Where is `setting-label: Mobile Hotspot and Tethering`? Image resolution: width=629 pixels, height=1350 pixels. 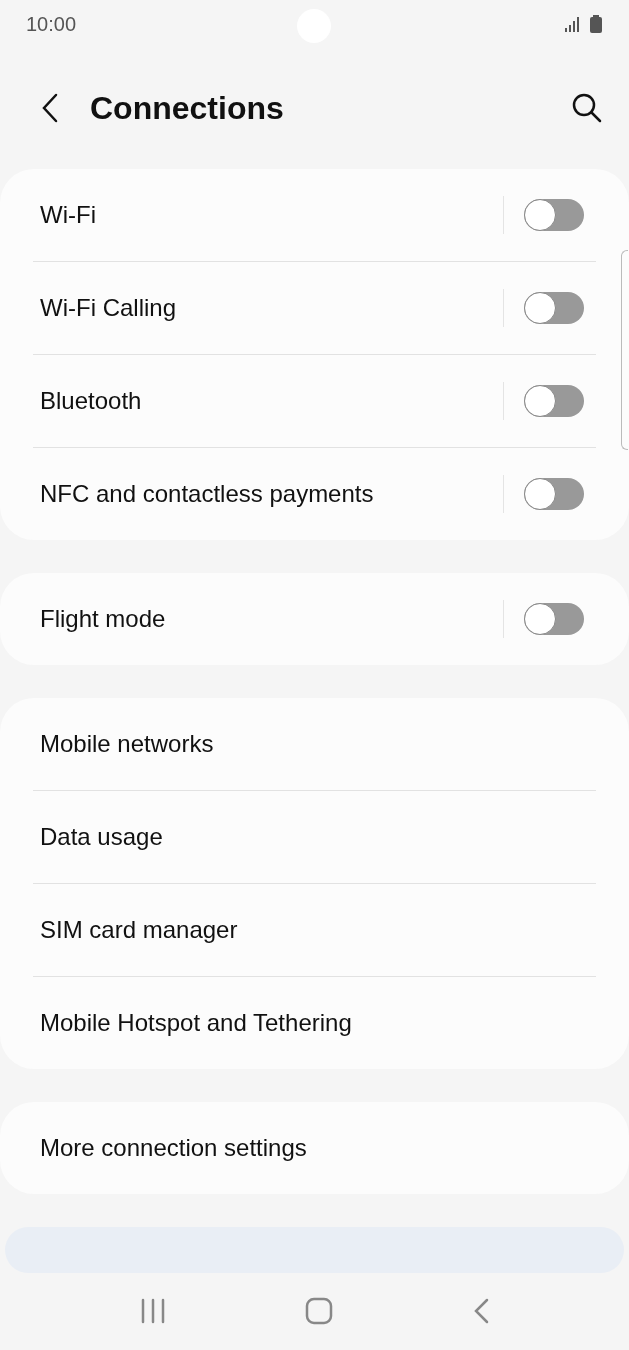 setting-label: Mobile Hotspot and Tethering is located at coordinates (314, 1022).